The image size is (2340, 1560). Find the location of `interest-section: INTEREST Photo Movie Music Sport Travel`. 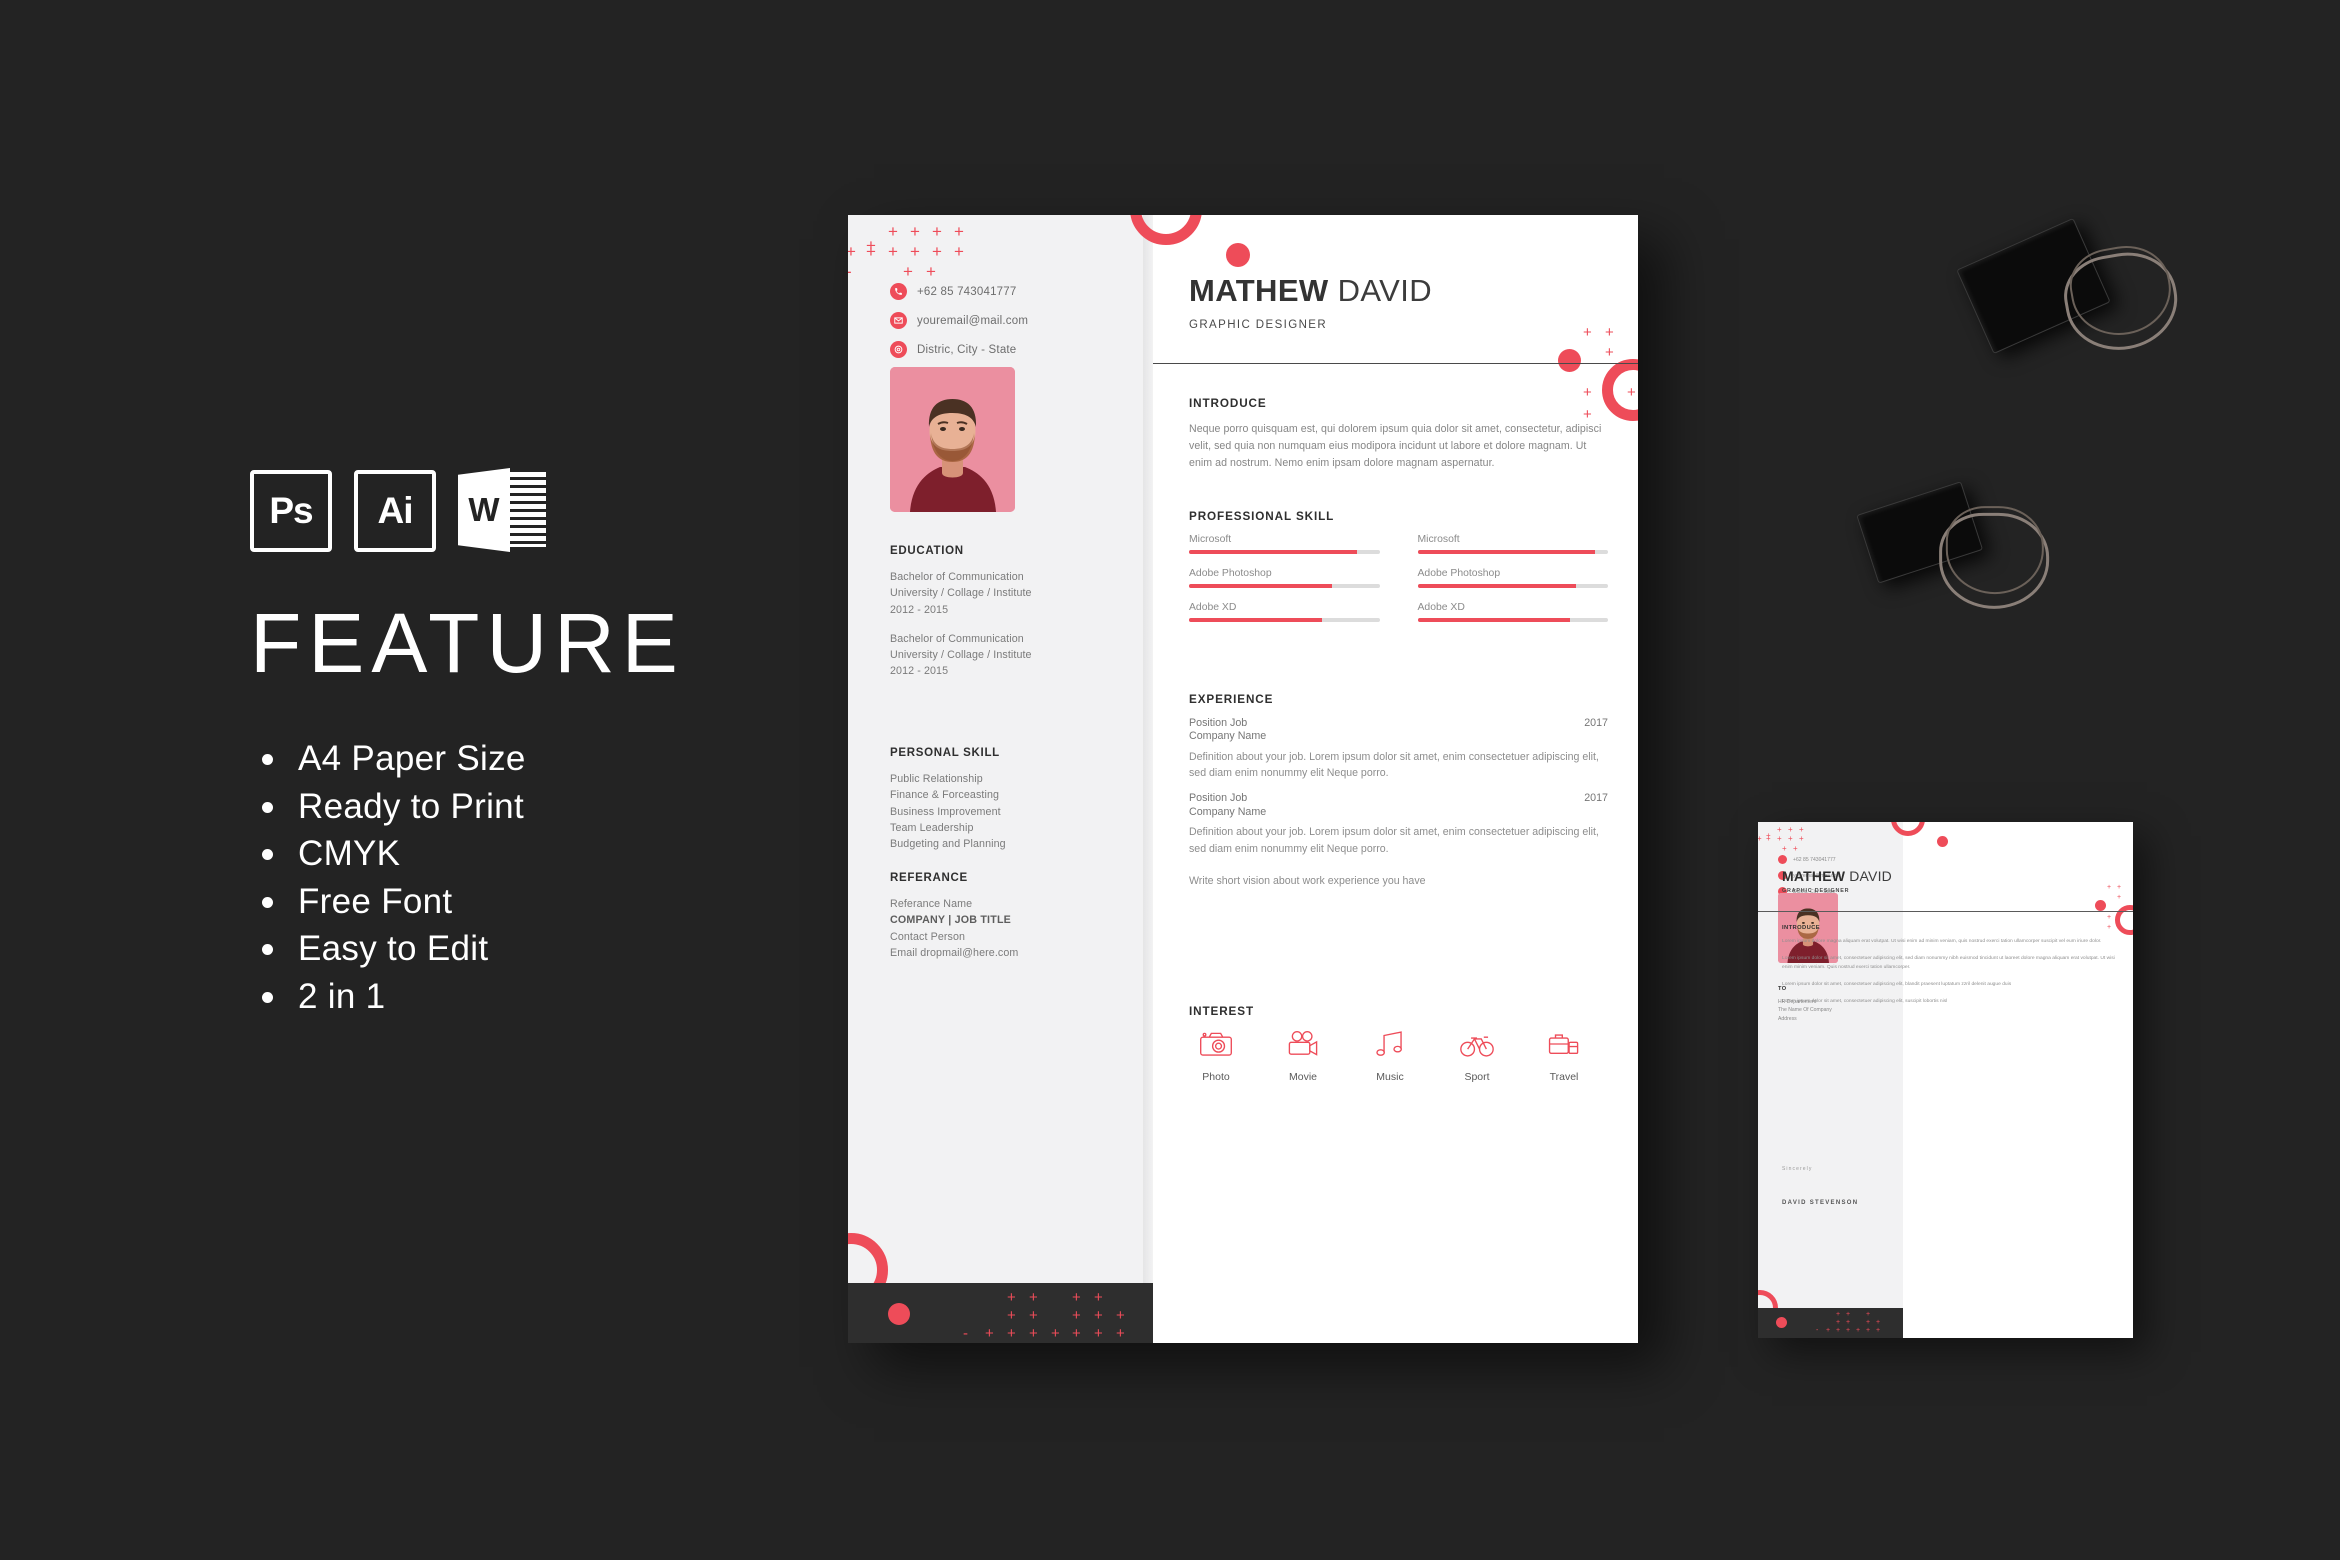

interest-section: INTEREST Photo Movie Music Sport Travel is located at coordinates (1398, 1044).